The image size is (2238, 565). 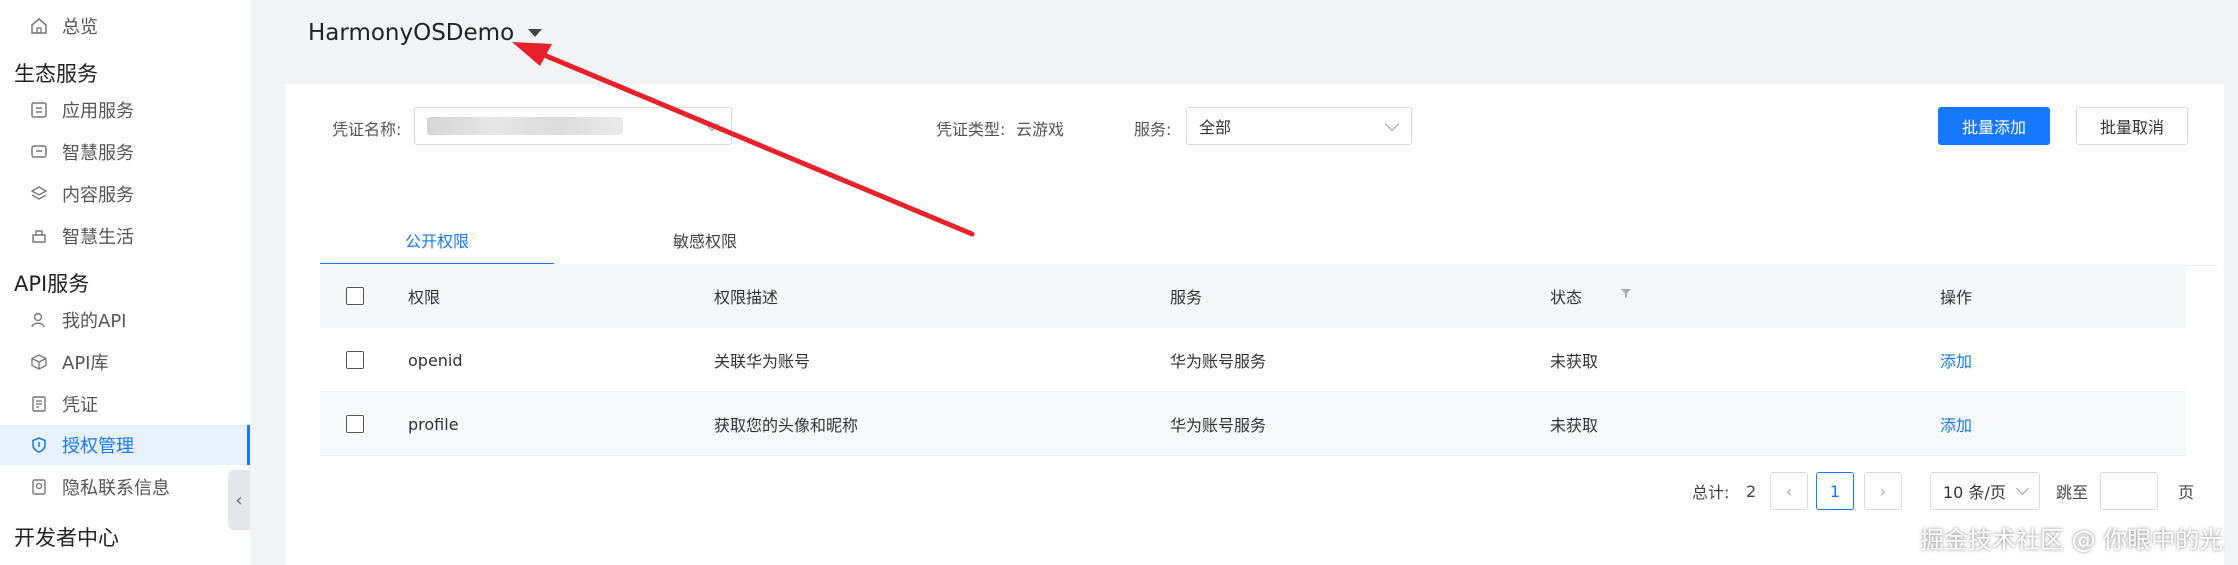 I want to click on select-all-checkbox-cell, so click(x=355, y=296).